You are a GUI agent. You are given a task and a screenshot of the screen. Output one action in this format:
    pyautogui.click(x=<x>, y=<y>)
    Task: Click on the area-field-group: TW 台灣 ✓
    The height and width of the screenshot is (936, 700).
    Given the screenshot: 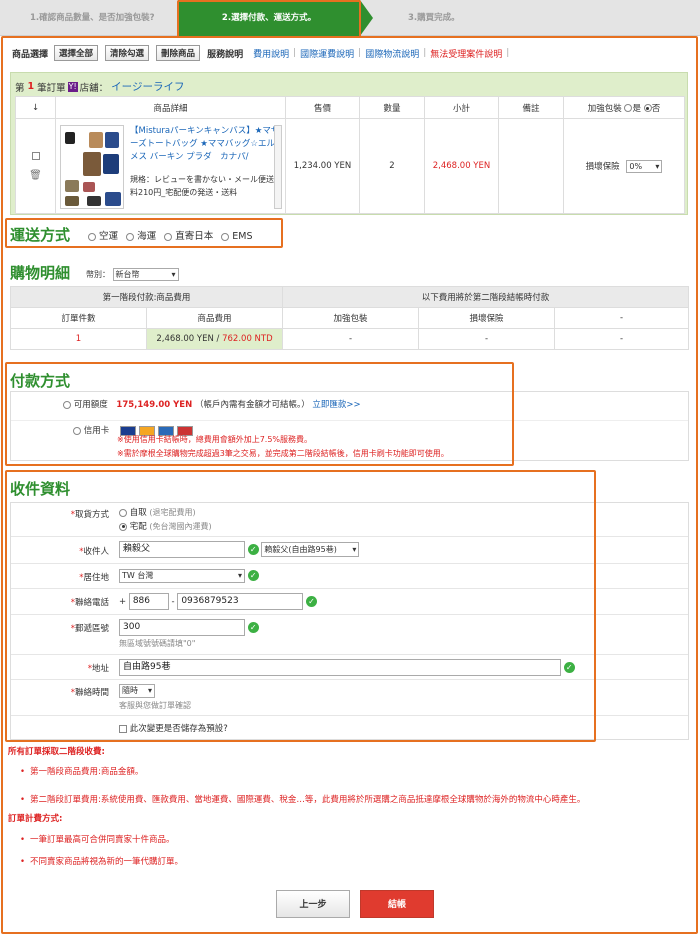 What is the action you would take?
    pyautogui.click(x=189, y=576)
    